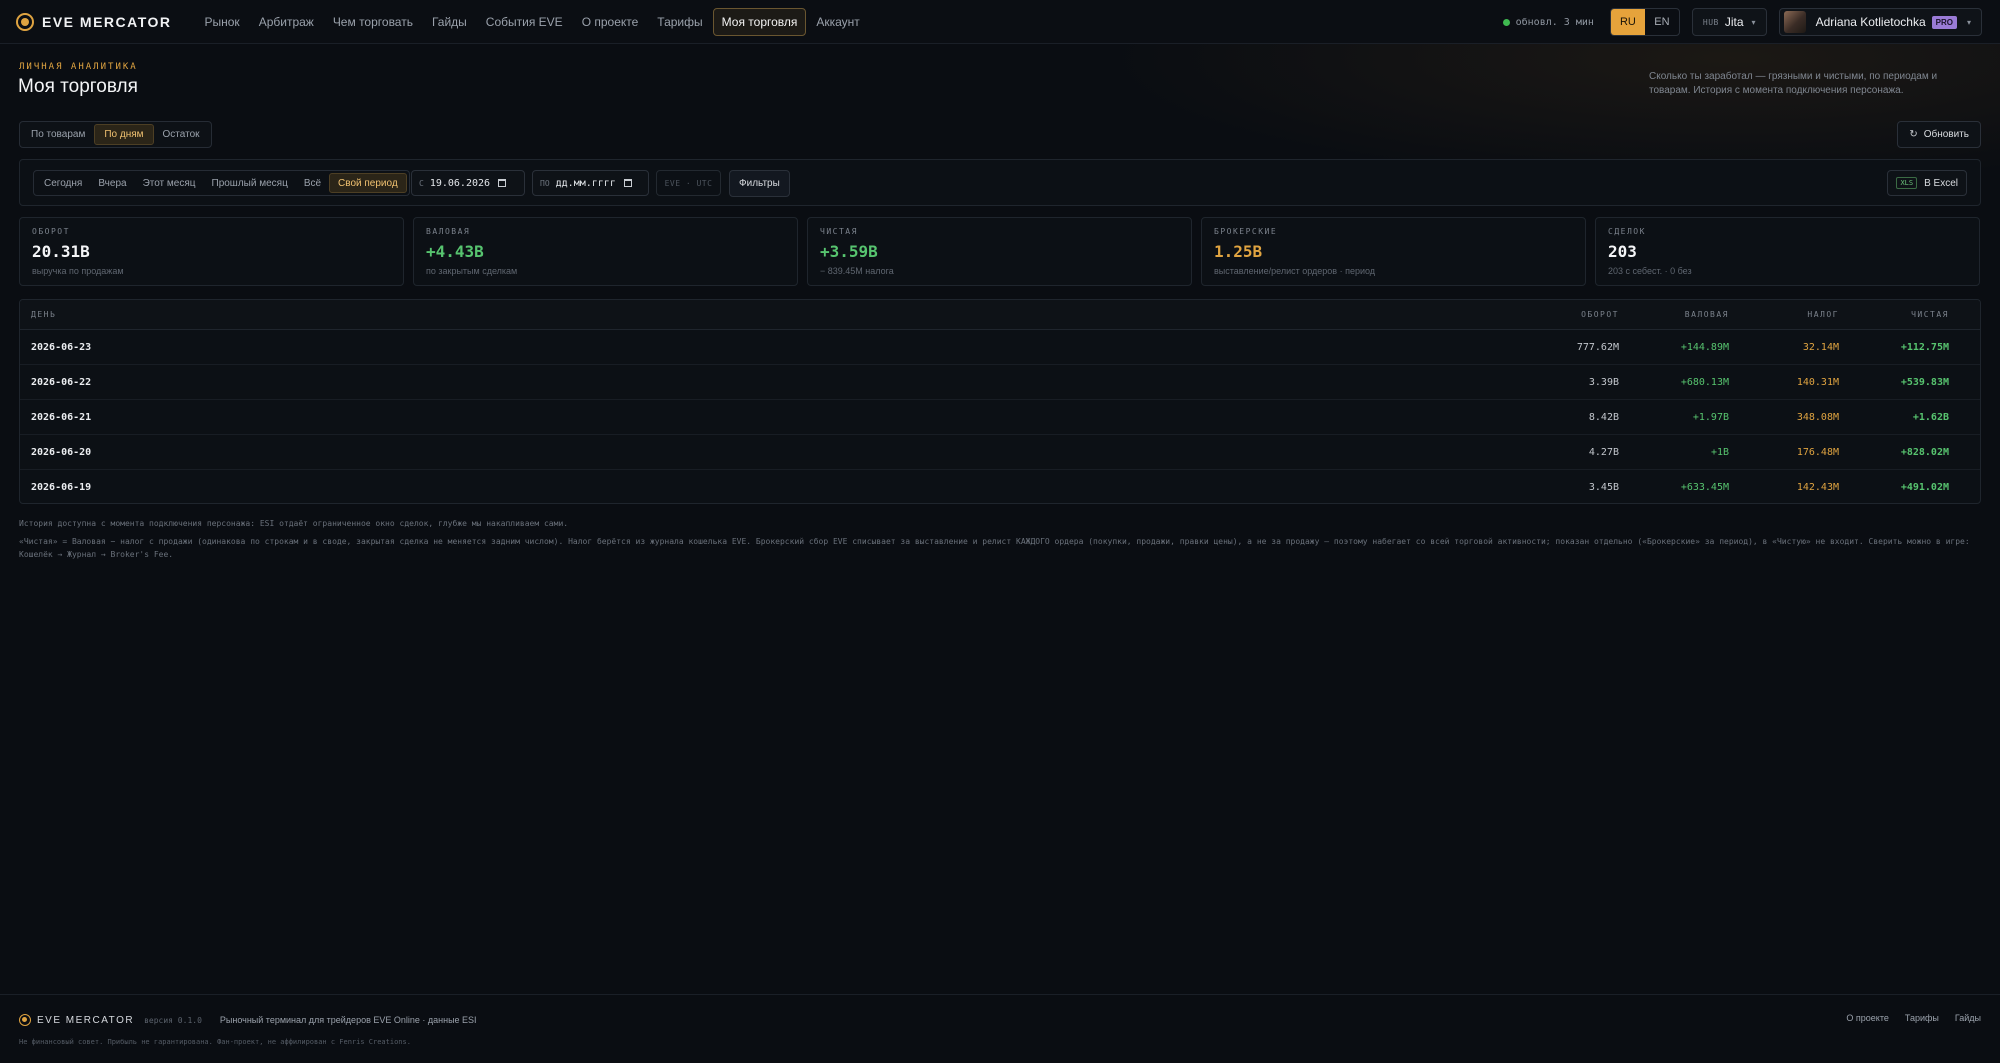 The width and height of the screenshot is (2000, 1063). What do you see at coordinates (1000, 486) in the screenshot?
I see `table-row: 2026-06-19 3.45B +633.45M 142.43M +491.02M` at bounding box center [1000, 486].